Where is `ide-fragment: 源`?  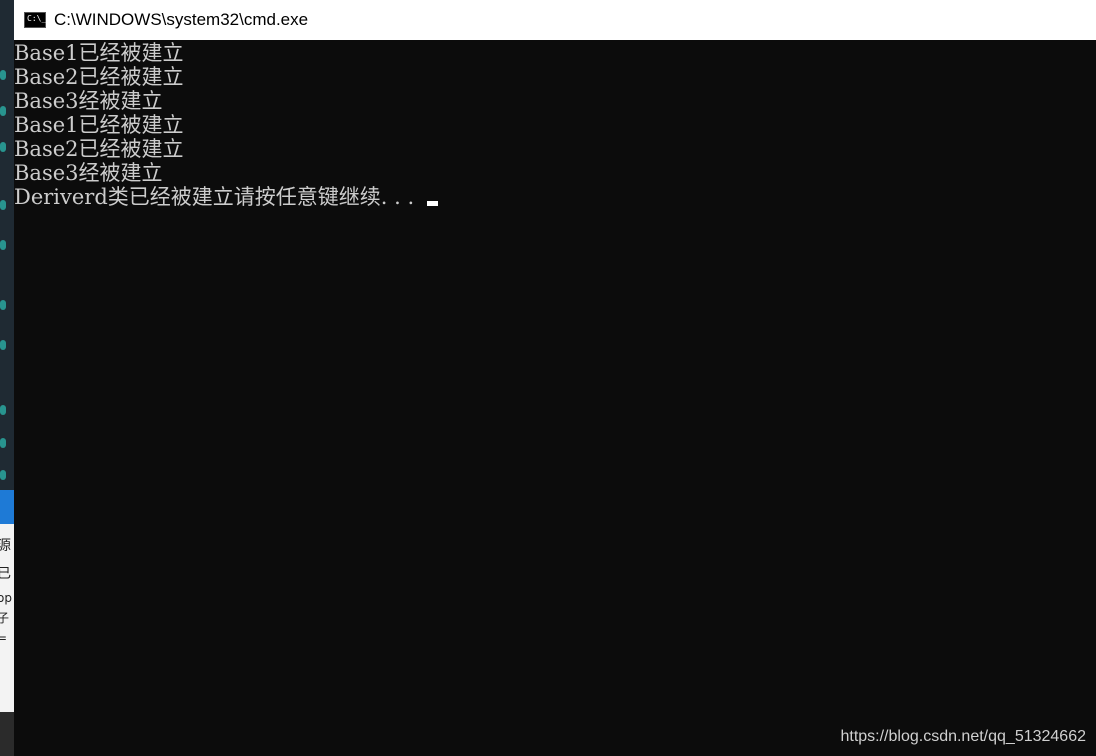
ide-fragment: 源 is located at coordinates (5, 546).